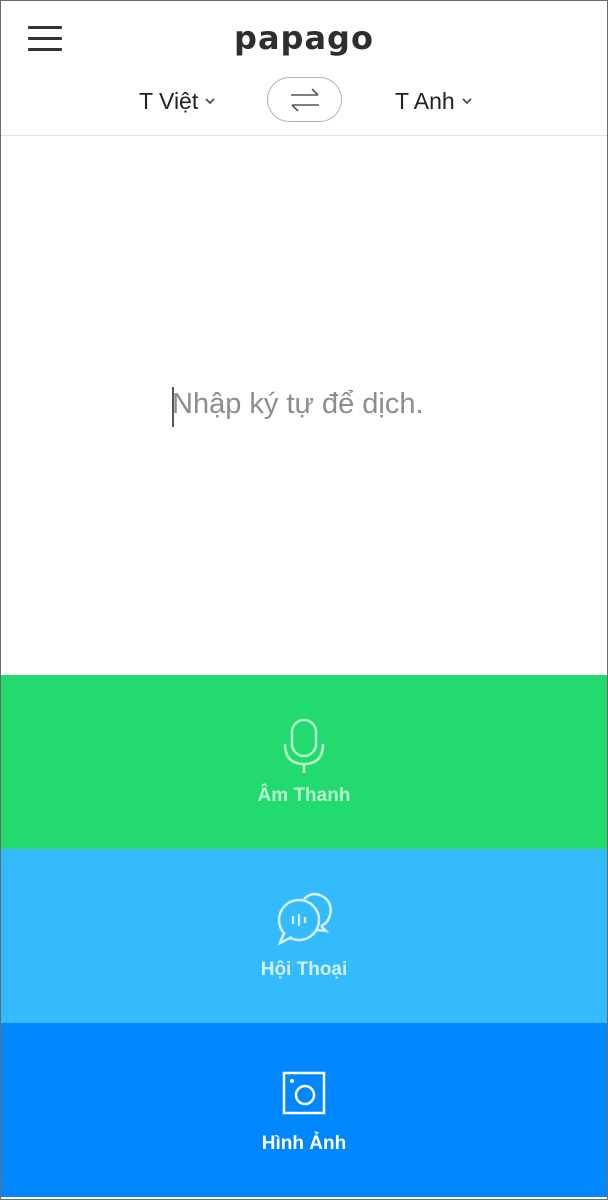 This screenshot has width=608, height=1200. I want to click on conversation-translate-label: Hội Thoại, so click(304, 969).